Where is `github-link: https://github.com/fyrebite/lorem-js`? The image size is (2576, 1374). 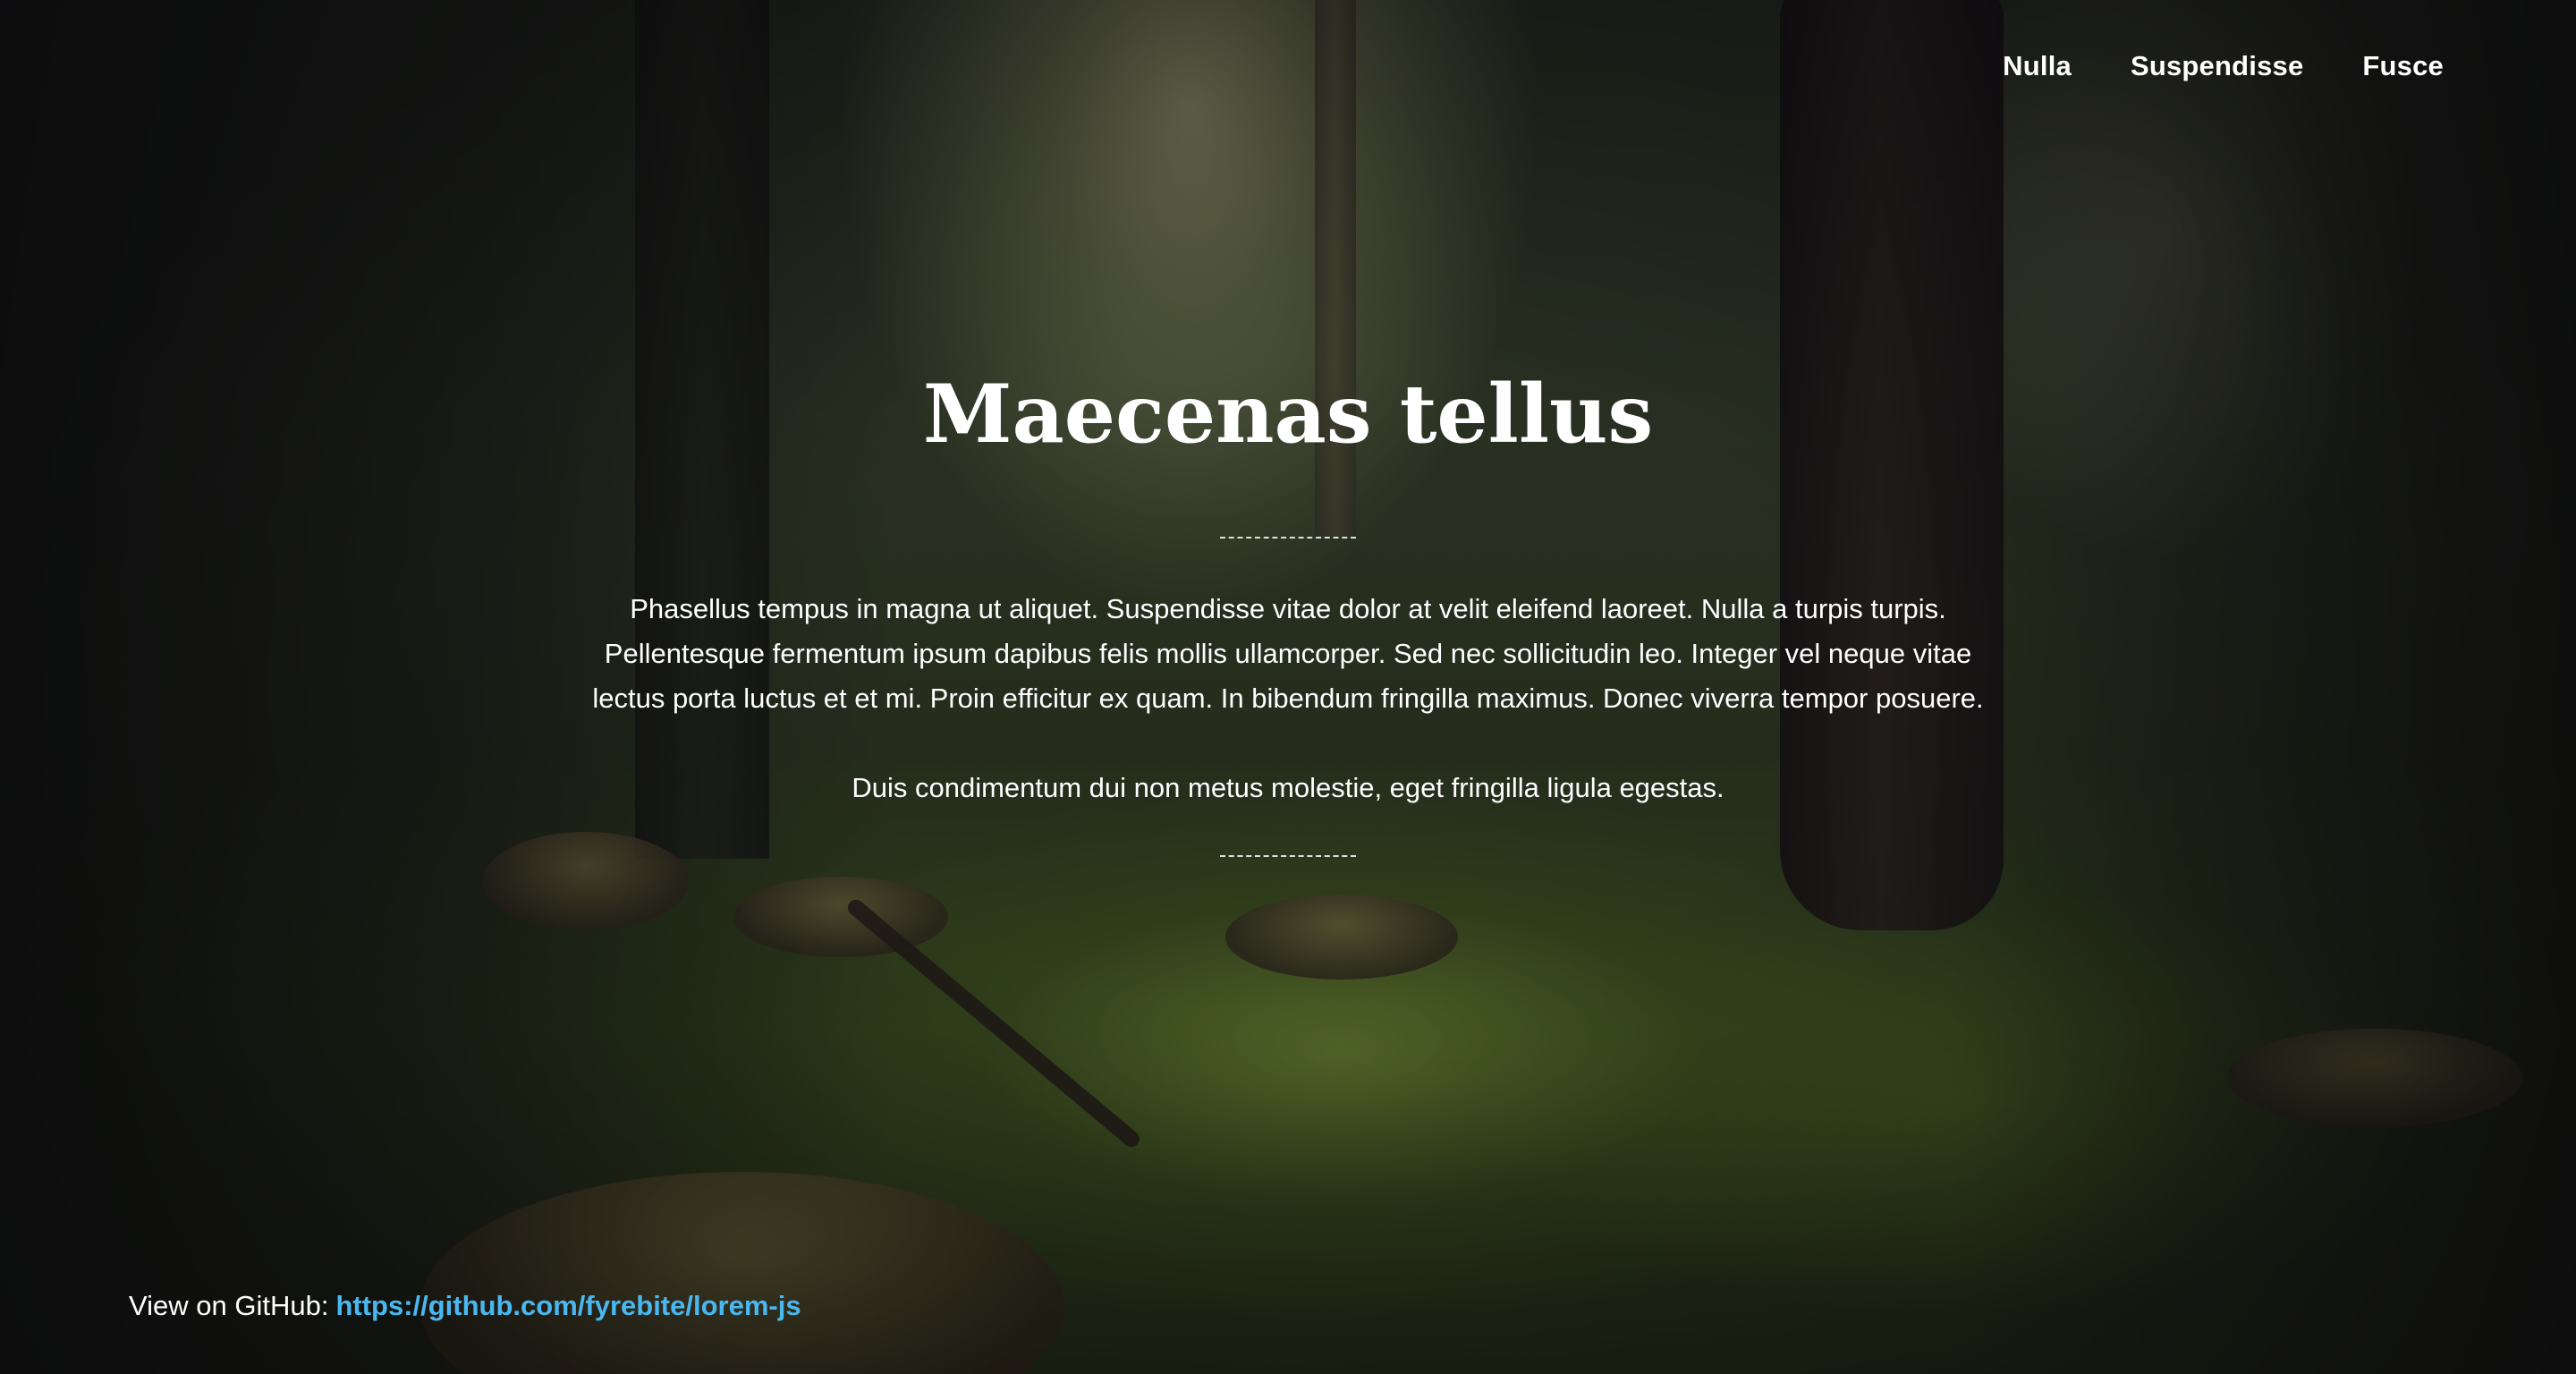 github-link: https://github.com/fyrebite/lorem-js is located at coordinates (568, 1305).